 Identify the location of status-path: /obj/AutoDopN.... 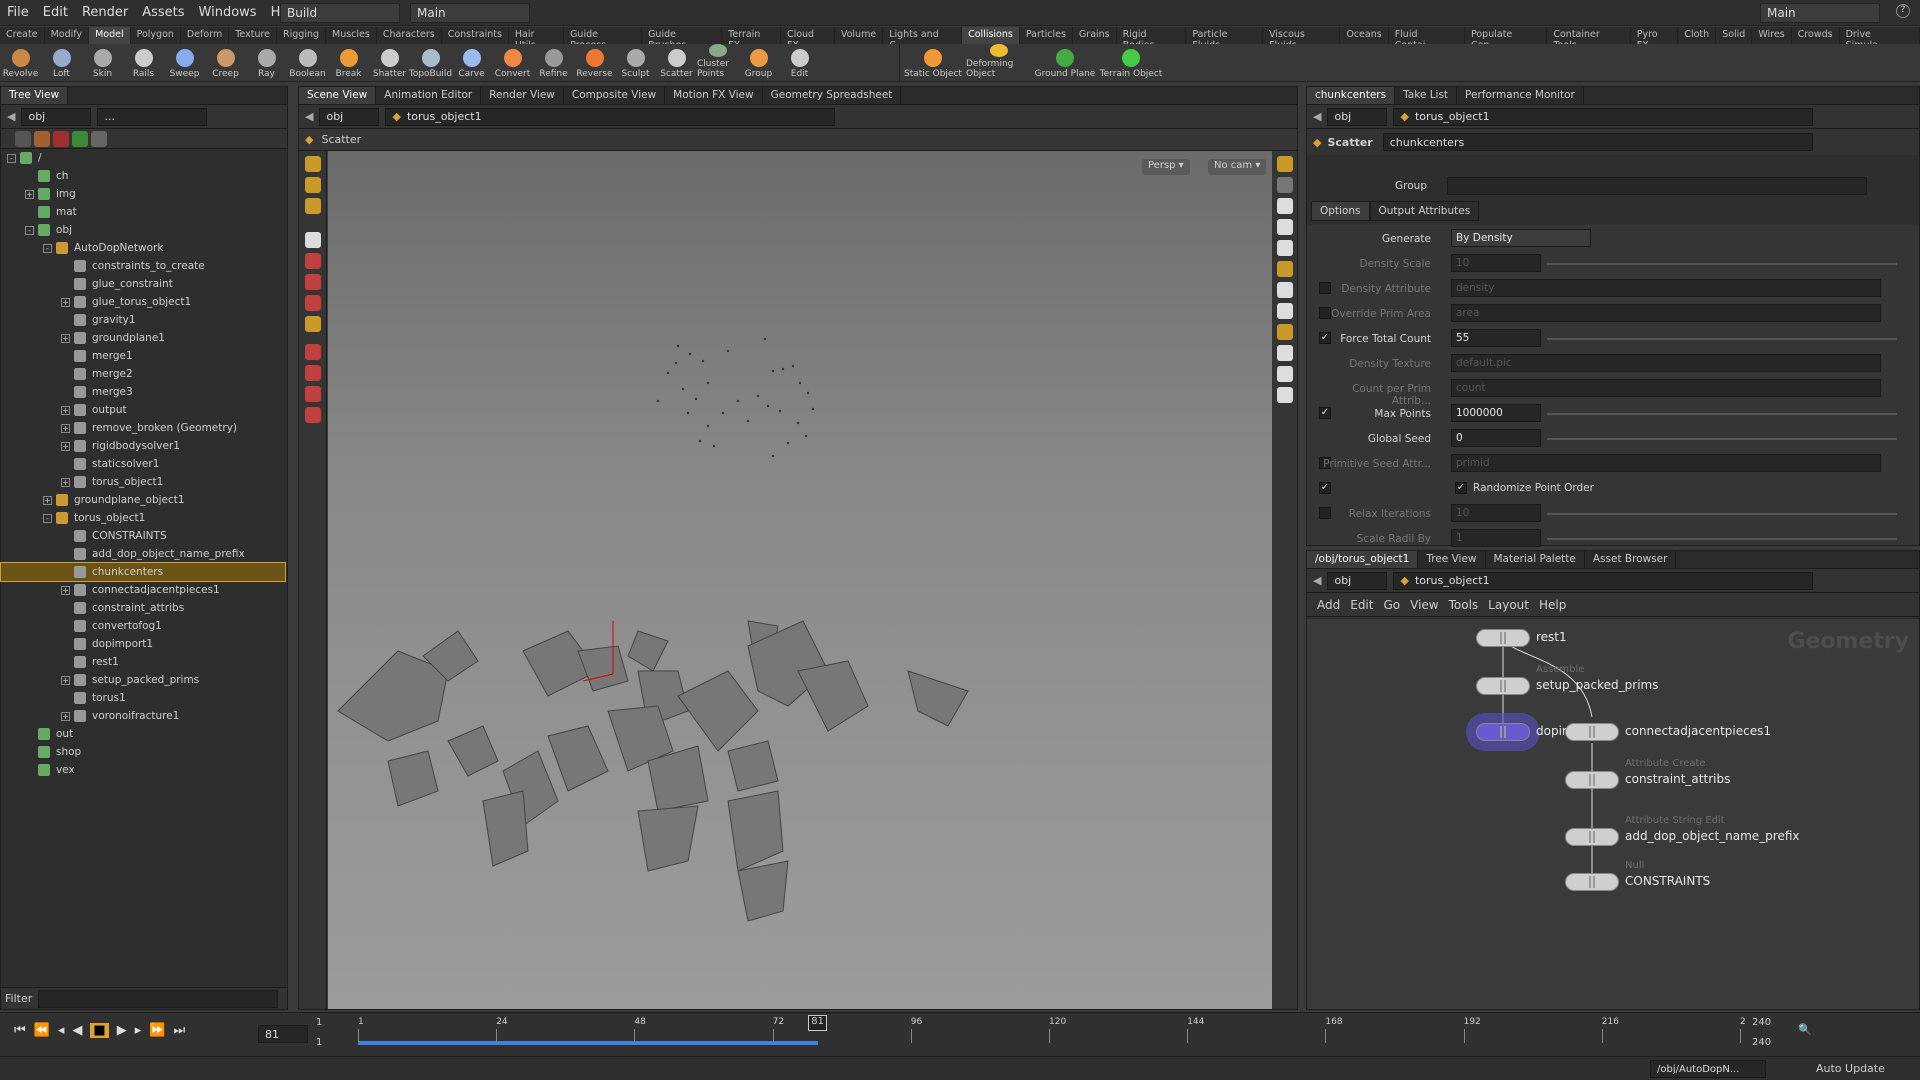
(1708, 1069).